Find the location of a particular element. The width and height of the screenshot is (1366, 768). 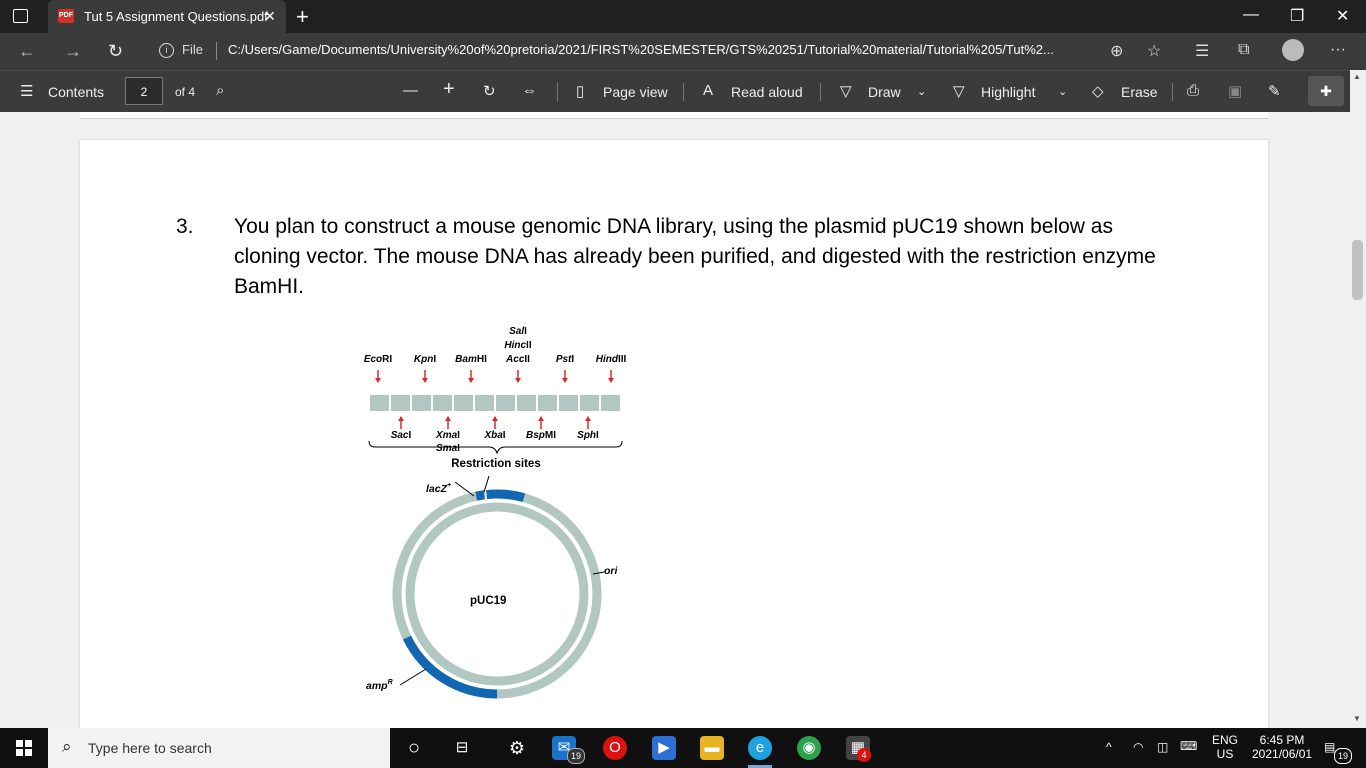

file-explorer-icon: ▬ is located at coordinates (712, 748).